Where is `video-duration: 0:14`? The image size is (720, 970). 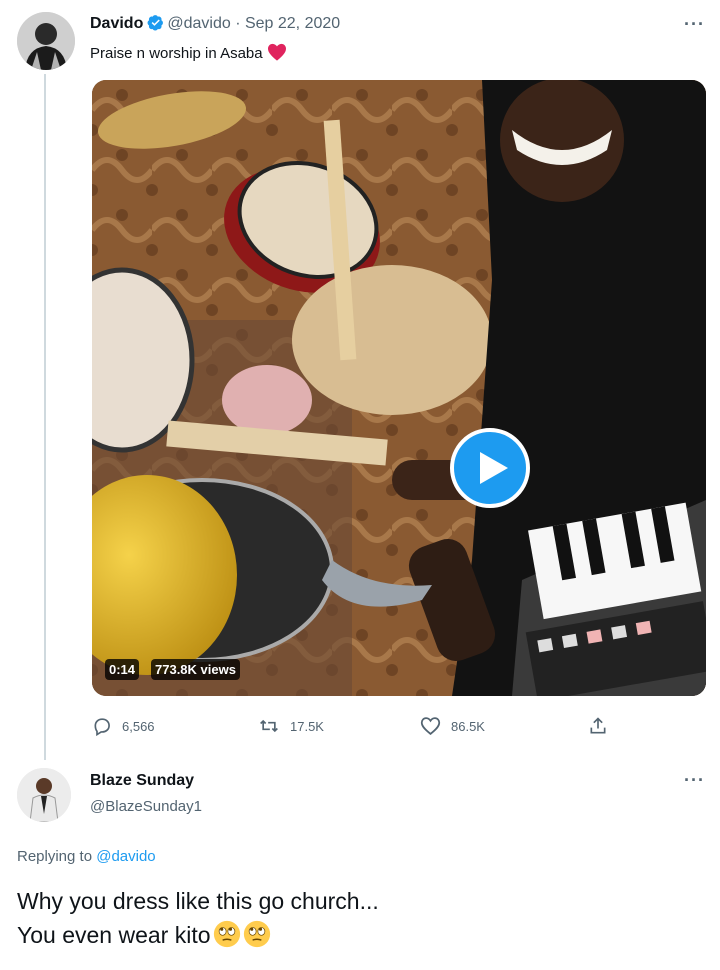
video-duration: 0:14 is located at coordinates (122, 669).